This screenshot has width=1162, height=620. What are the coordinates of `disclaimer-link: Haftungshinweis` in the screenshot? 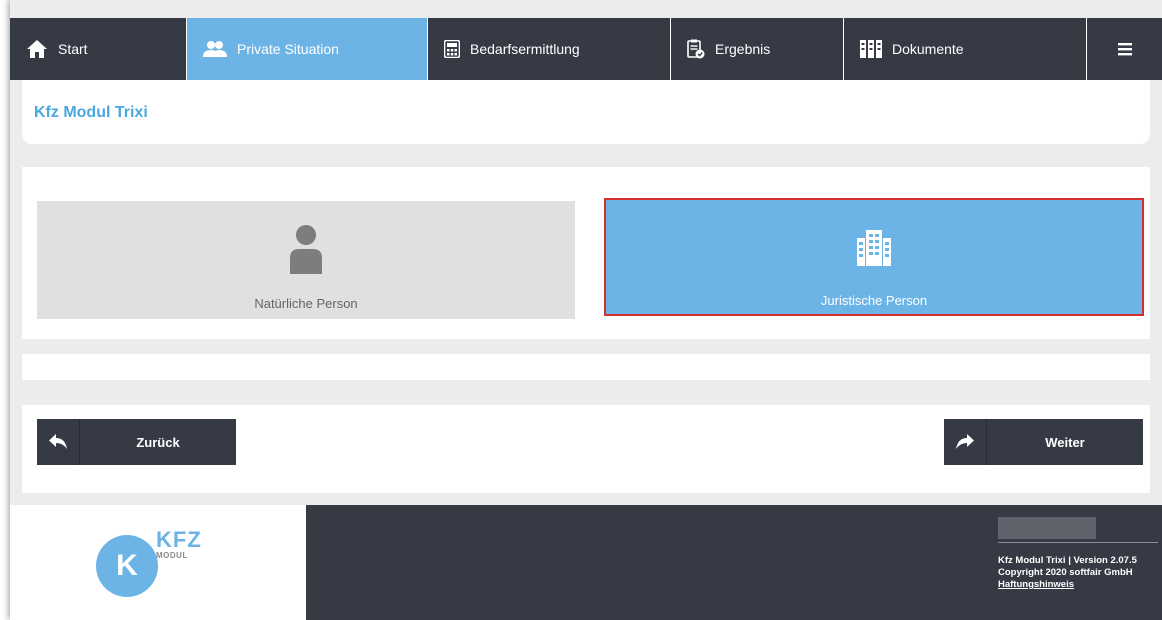 It's located at (1067, 585).